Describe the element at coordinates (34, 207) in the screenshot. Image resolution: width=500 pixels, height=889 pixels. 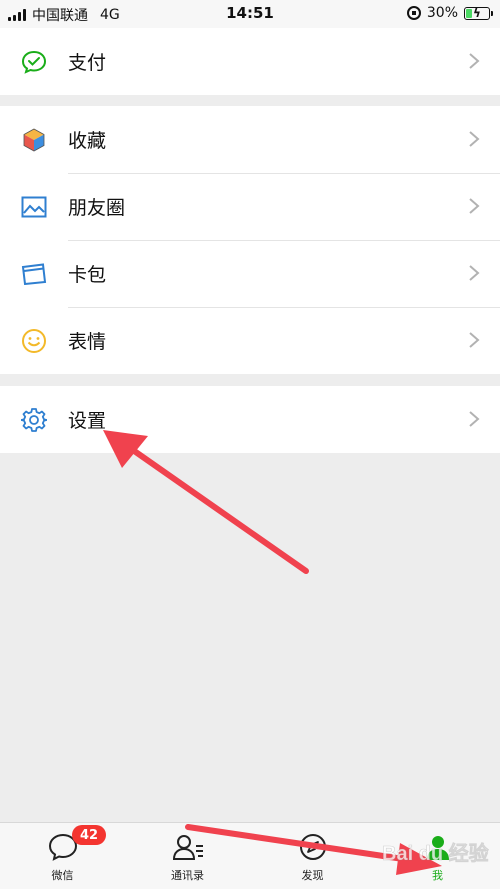
I see `moments-image-icon` at that location.